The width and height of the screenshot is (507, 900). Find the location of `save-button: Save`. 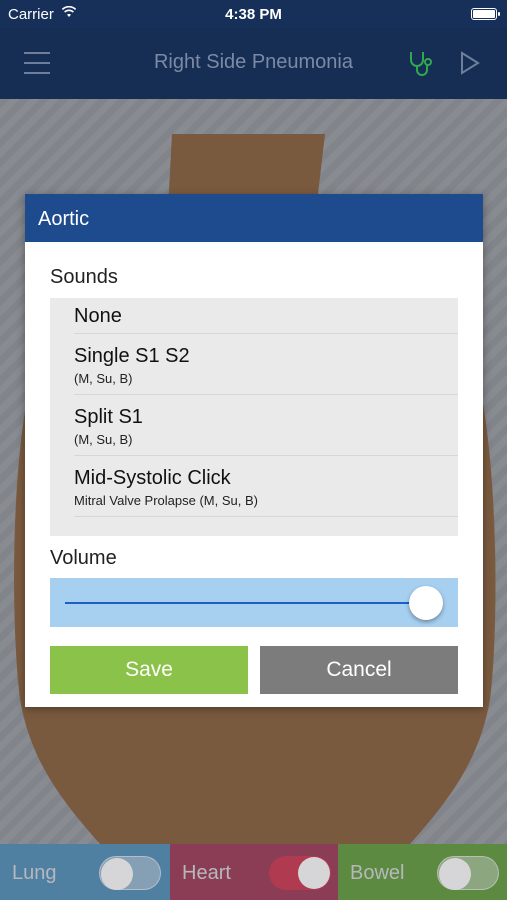

save-button: Save is located at coordinates (149, 670).